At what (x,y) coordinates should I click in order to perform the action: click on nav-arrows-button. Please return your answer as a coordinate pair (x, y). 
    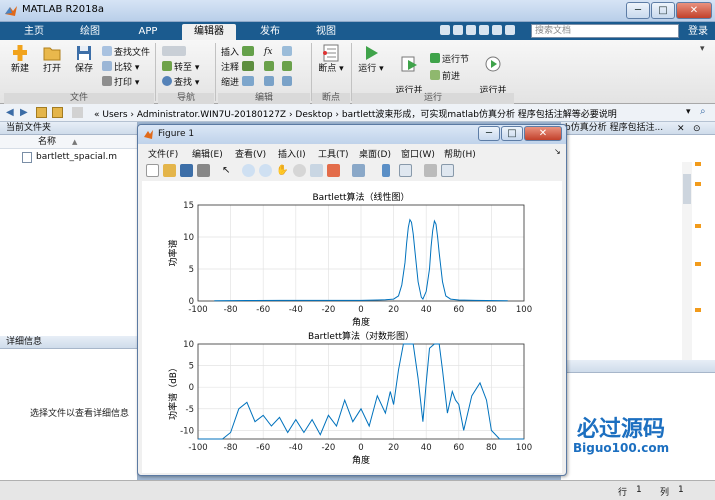
    Looking at the image, I should click on (175, 52).